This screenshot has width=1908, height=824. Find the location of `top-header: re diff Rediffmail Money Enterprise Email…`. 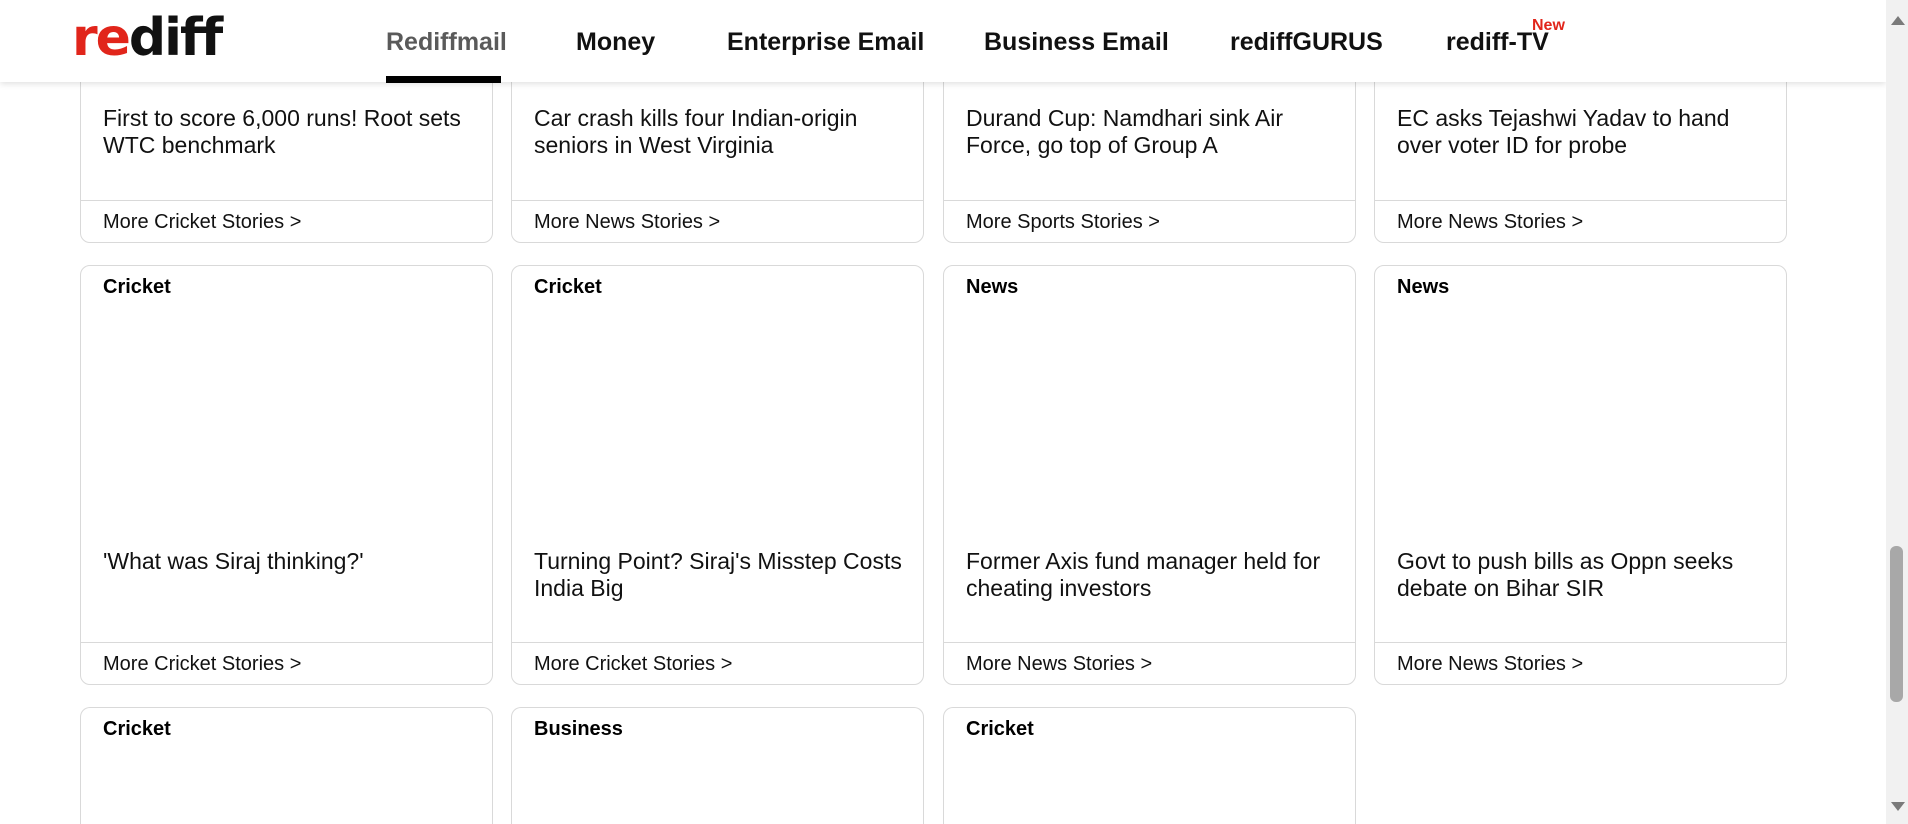

top-header: re diff Rediffmail Money Enterprise Email… is located at coordinates (943, 41).